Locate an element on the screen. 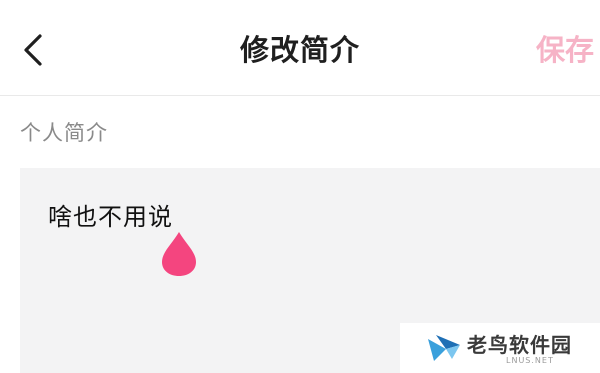 The width and height of the screenshot is (600, 373). page-title: 修改简介 is located at coordinates (299, 50).